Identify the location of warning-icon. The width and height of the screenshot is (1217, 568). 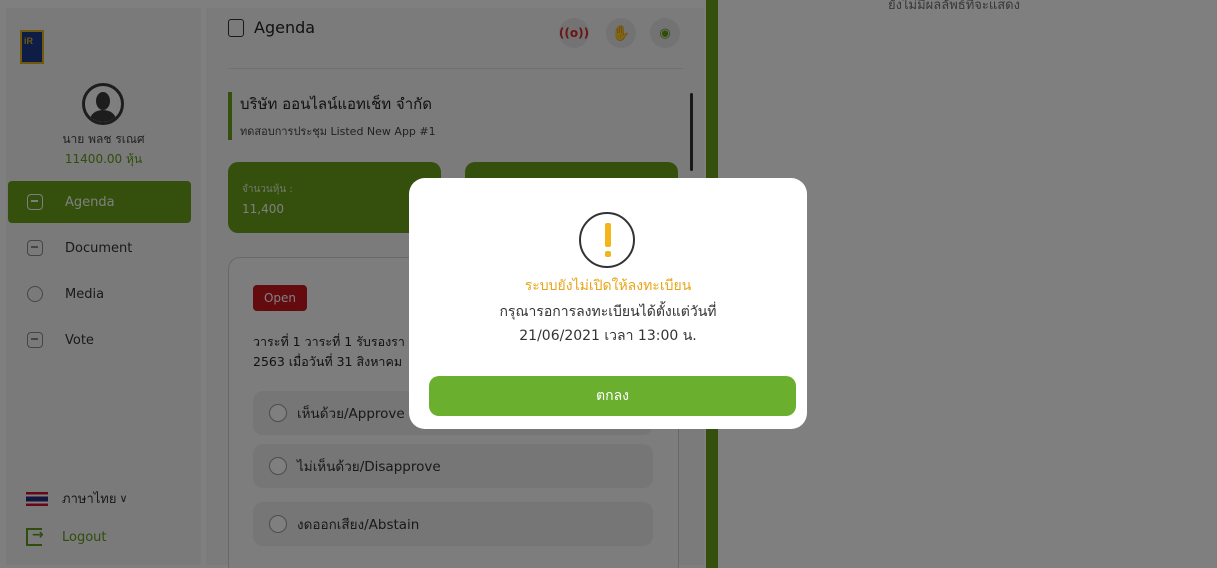
(607, 240).